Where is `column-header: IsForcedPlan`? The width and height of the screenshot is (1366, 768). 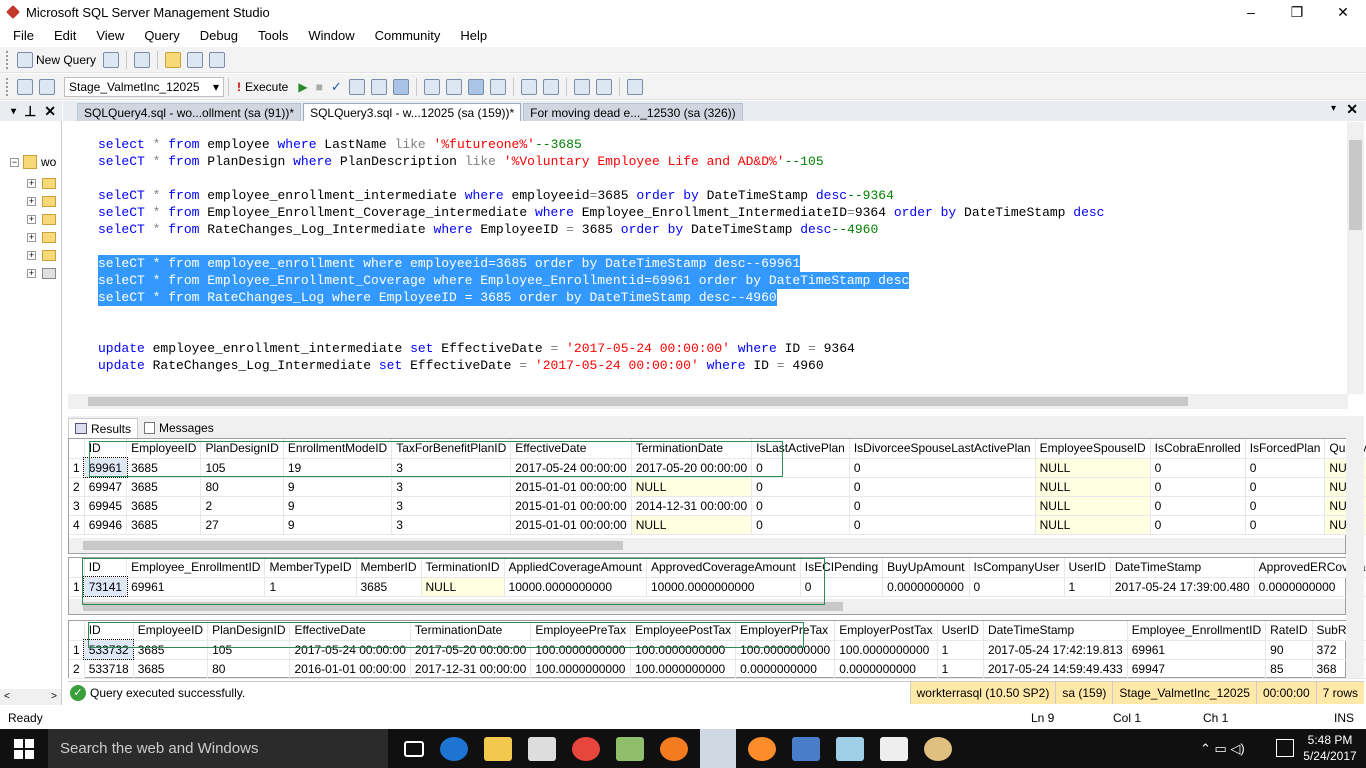 column-header: IsForcedPlan is located at coordinates (1285, 449).